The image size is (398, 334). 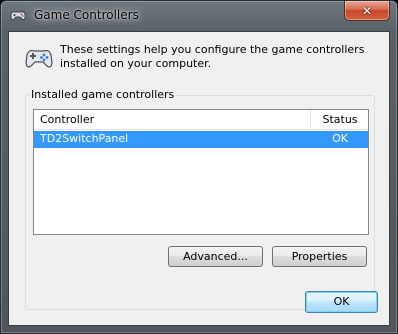 I want to click on column-header-status: Status, so click(x=340, y=119).